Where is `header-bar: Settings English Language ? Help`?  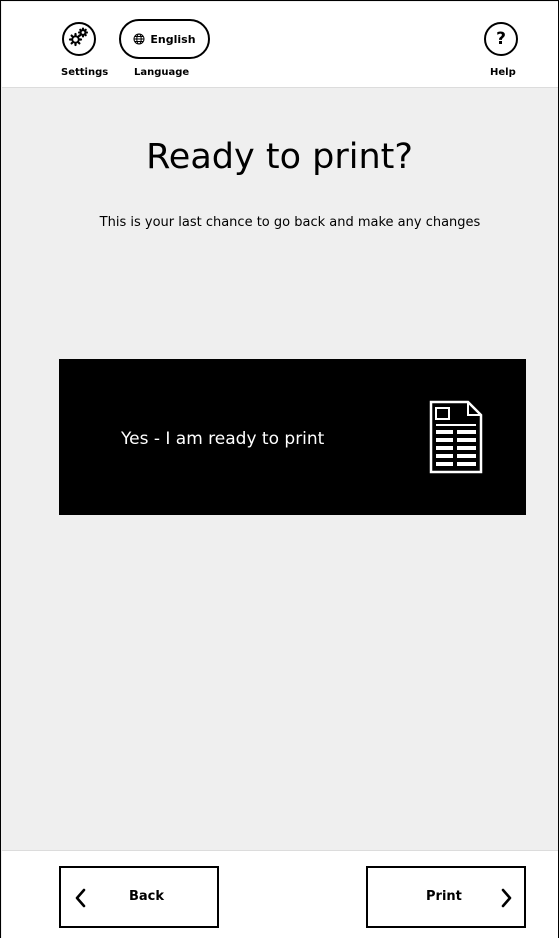 header-bar: Settings English Language ? Help is located at coordinates (280, 45).